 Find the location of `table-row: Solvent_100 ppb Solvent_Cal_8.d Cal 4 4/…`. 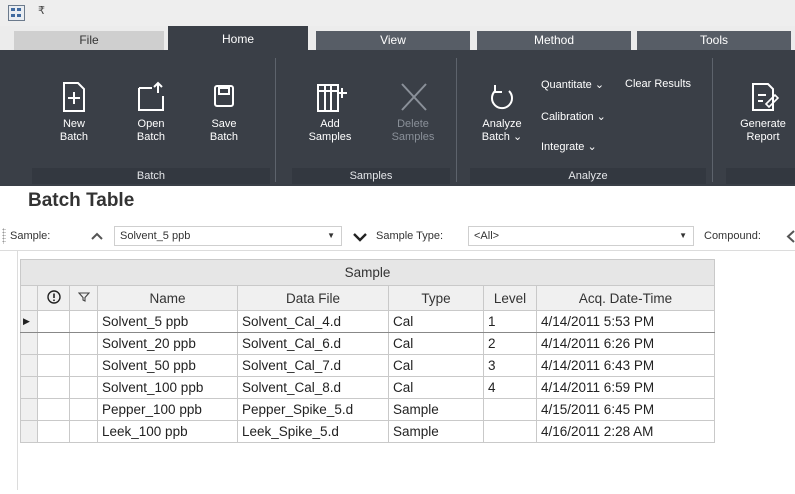

table-row: Solvent_100 ppb Solvent_Cal_8.d Cal 4 4/… is located at coordinates (367, 387).